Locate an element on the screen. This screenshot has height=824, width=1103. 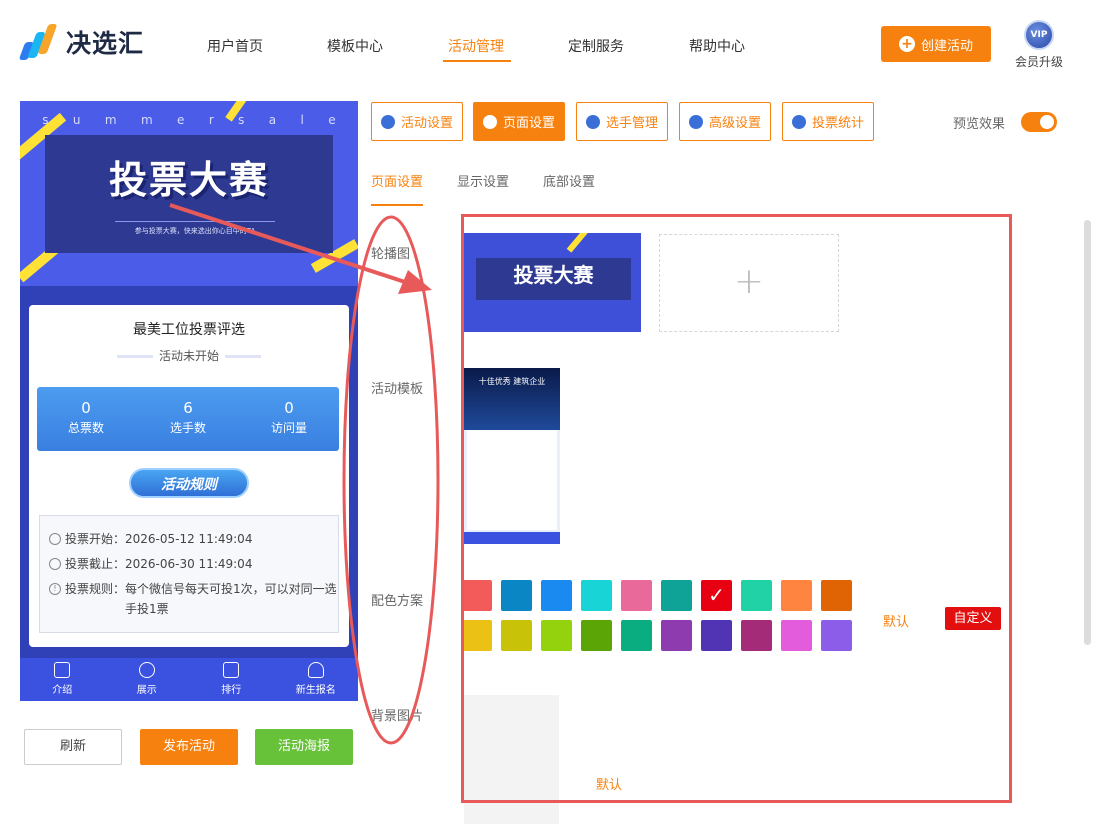
preview-toggle is located at coordinates (1039, 122).